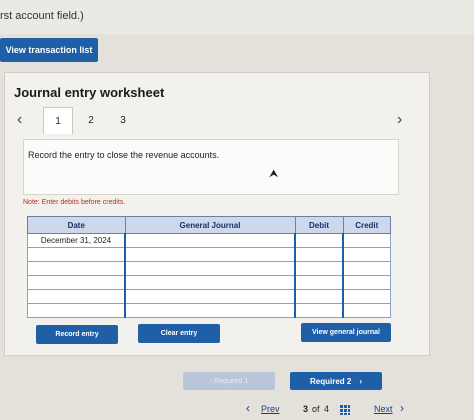 This screenshot has width=474, height=420. Describe the element at coordinates (327, 409) in the screenshot. I see `page-total: 4` at that location.